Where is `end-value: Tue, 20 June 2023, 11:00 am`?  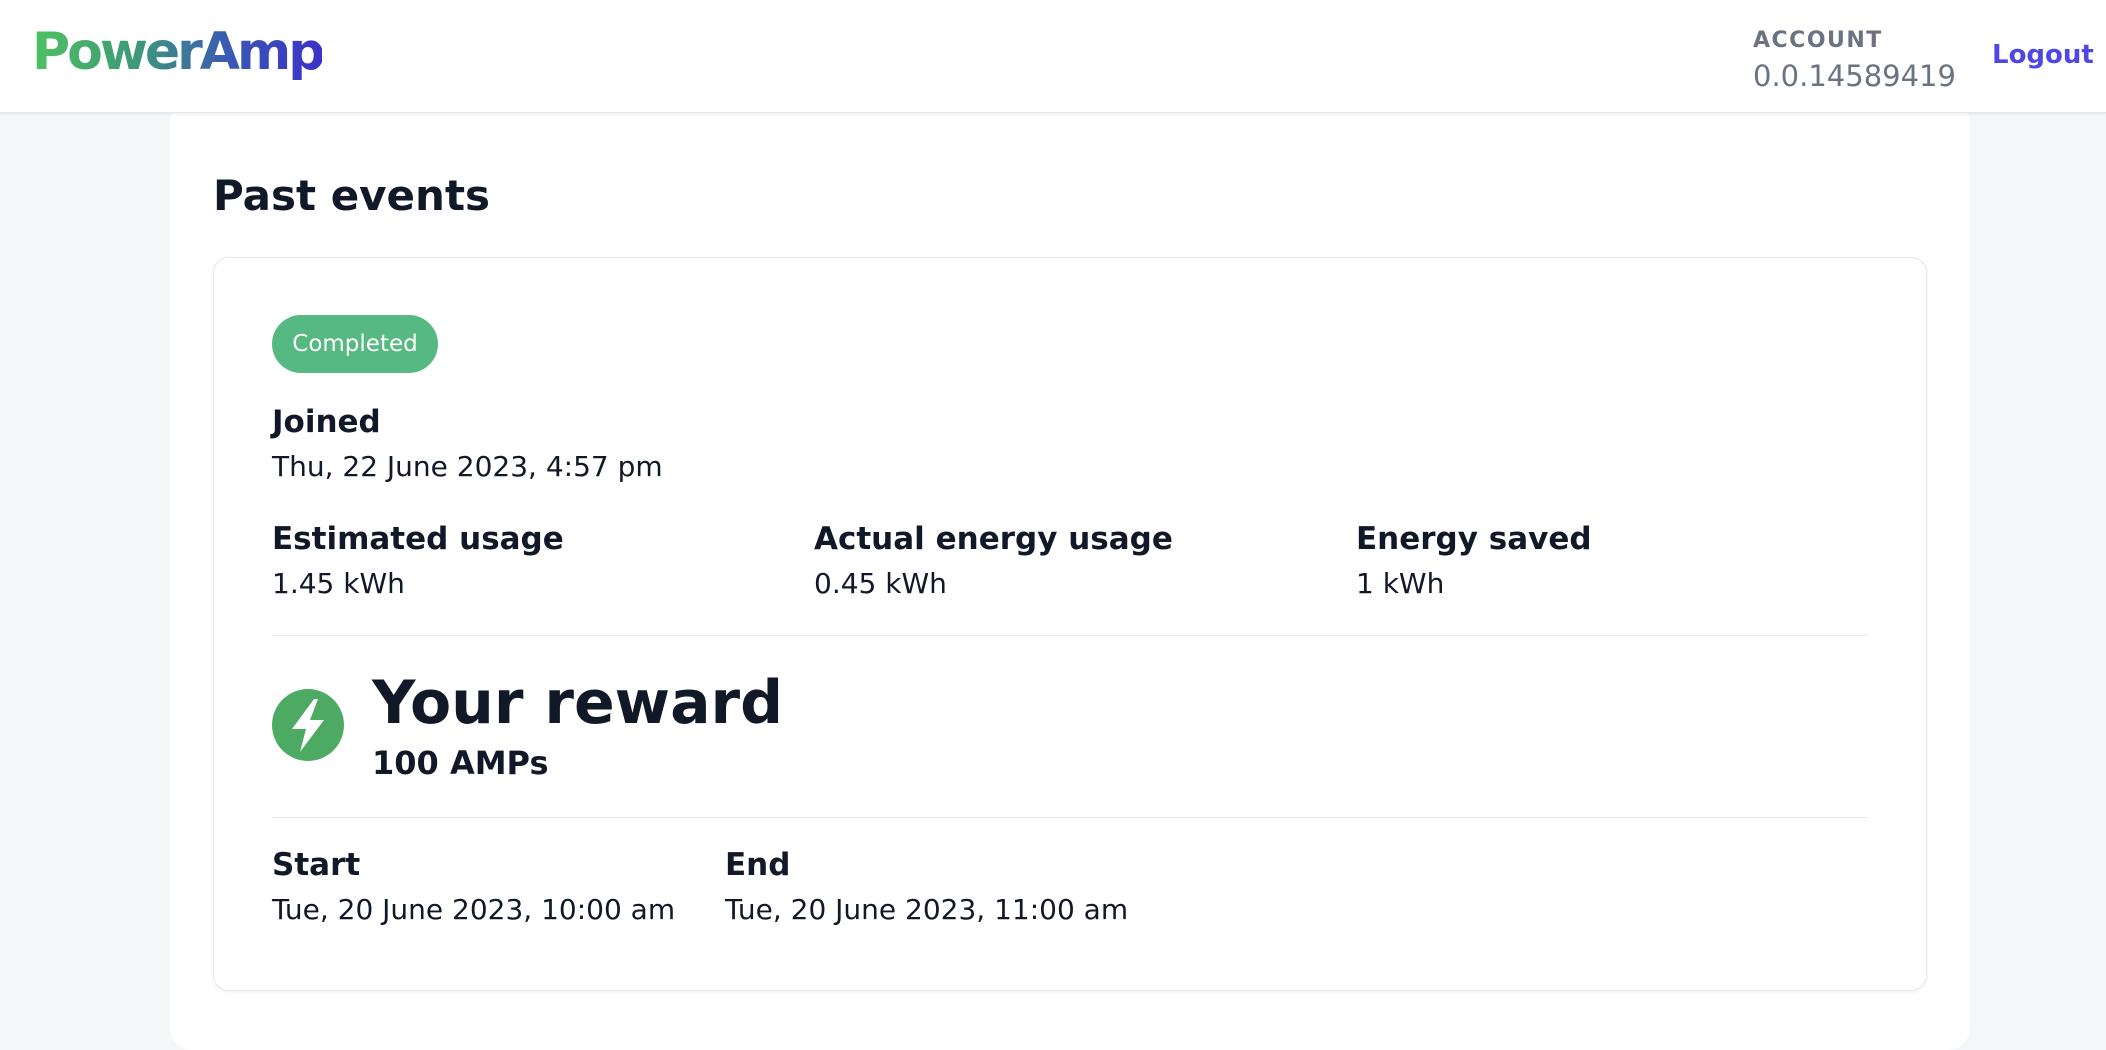
end-value: Tue, 20 June 2023, 11:00 am is located at coordinates (927, 909).